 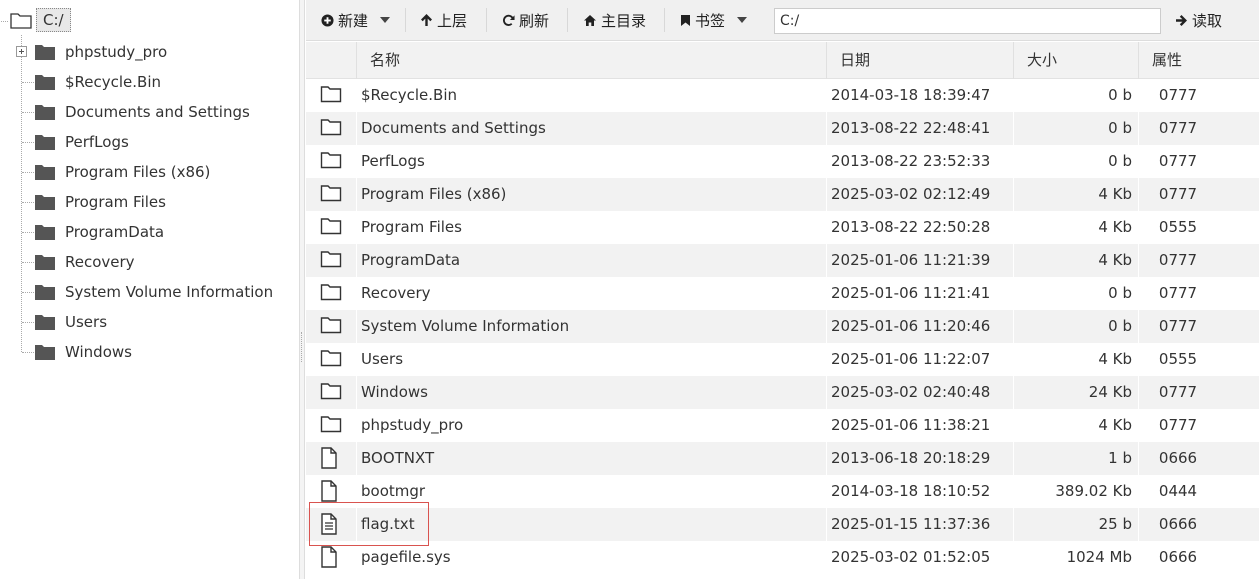 What do you see at coordinates (394, 392) in the screenshot?
I see `file-name: Windows` at bounding box center [394, 392].